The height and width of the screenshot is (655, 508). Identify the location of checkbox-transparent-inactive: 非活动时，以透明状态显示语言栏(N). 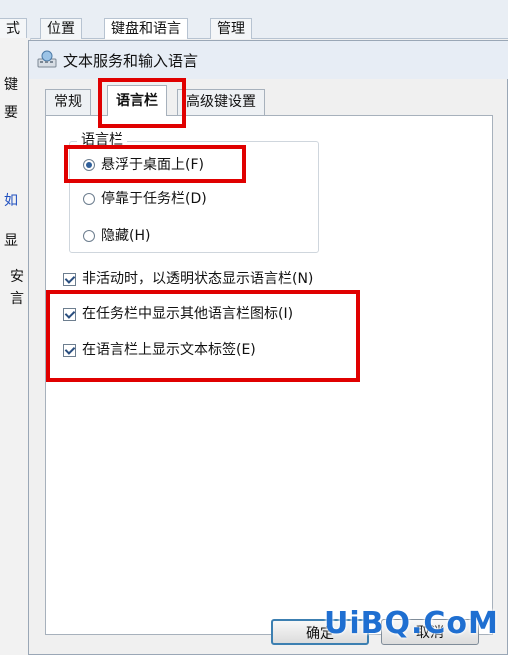
(188, 279).